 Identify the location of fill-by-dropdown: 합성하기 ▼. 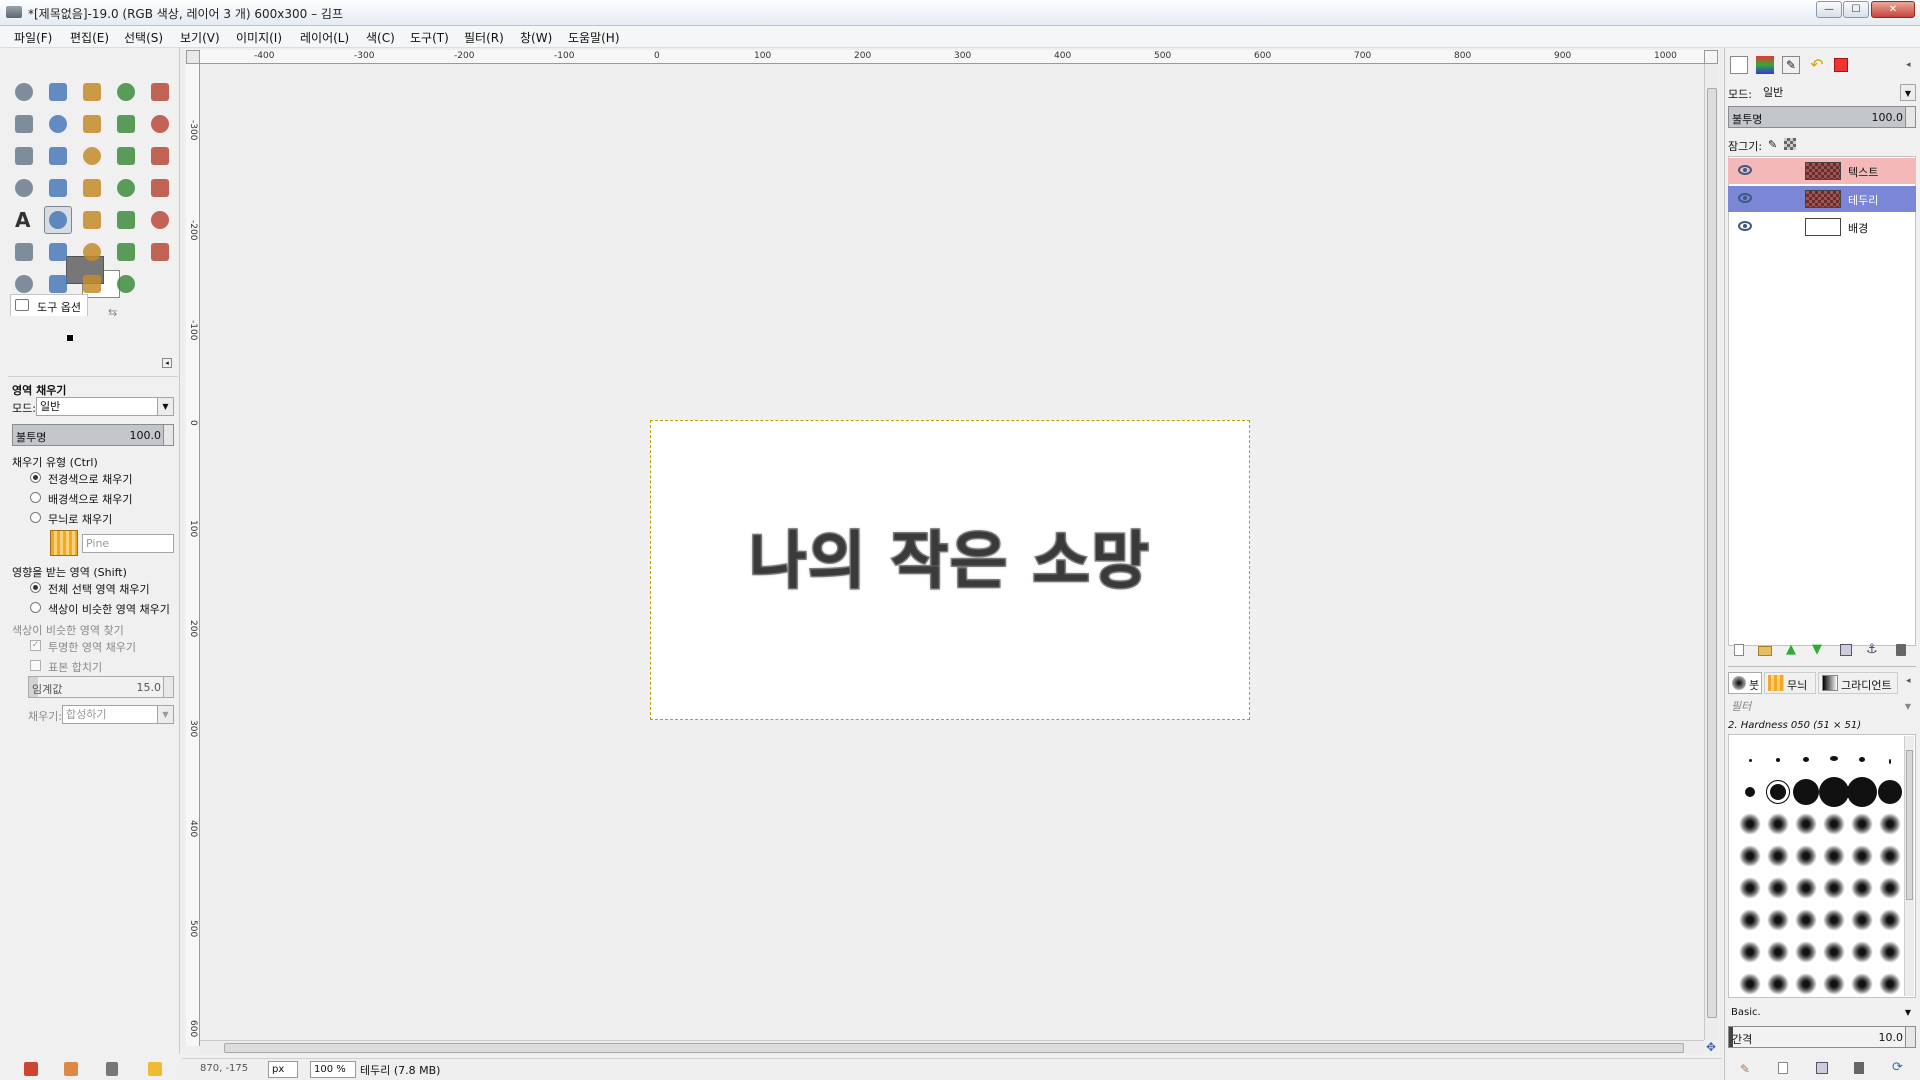
(118, 714).